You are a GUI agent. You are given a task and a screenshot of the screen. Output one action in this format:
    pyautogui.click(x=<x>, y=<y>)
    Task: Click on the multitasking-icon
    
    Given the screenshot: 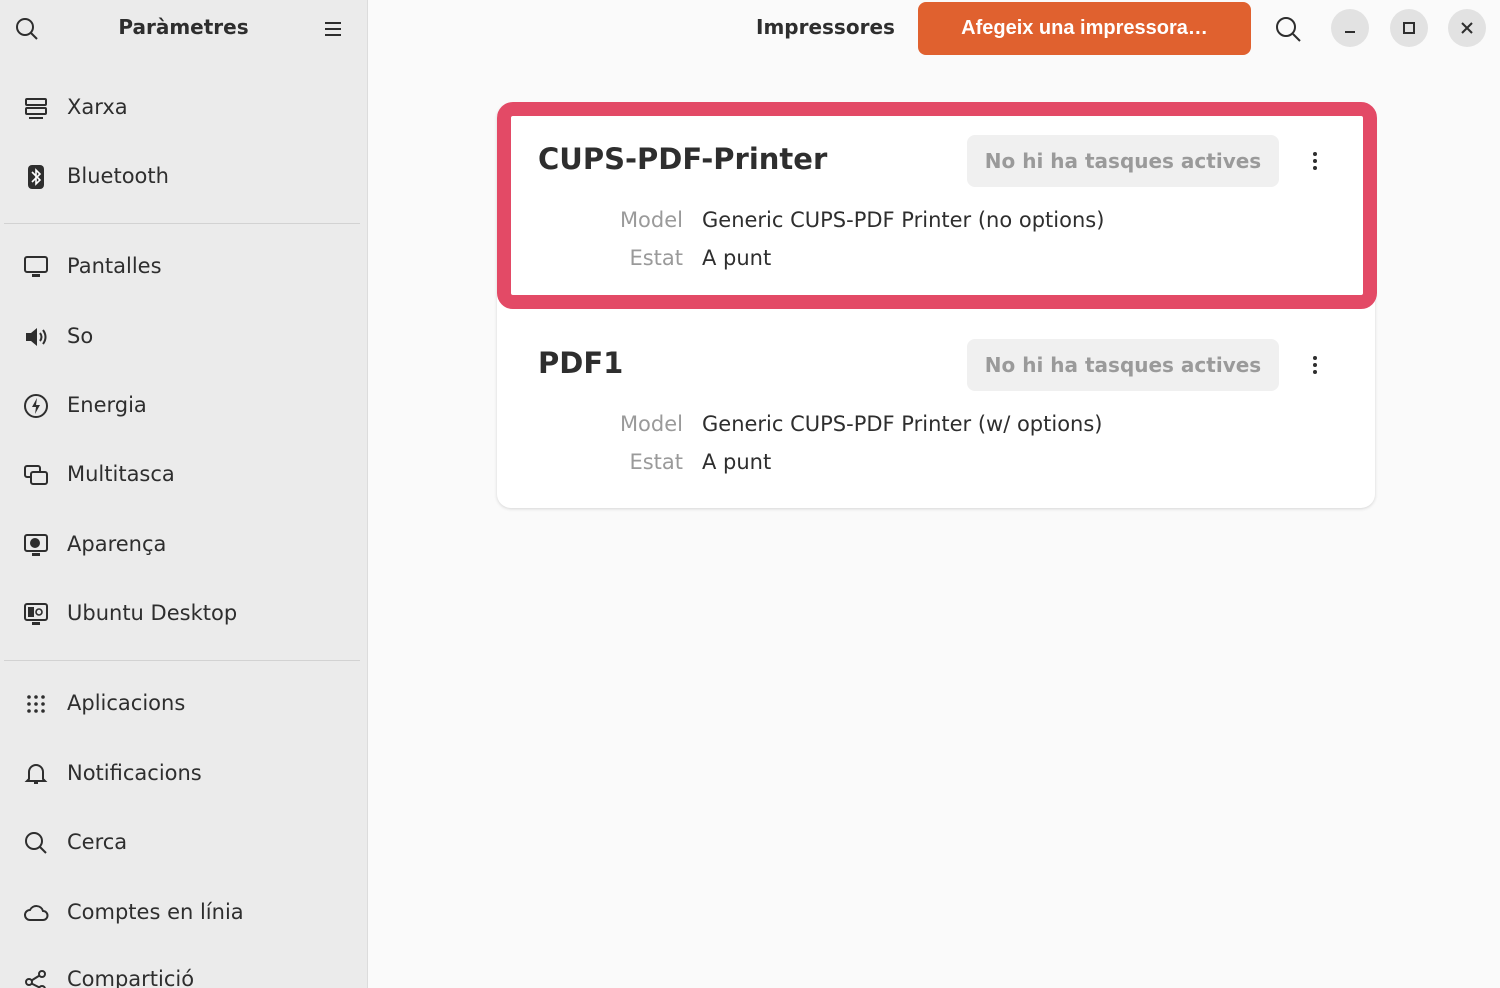 What is the action you would take?
    pyautogui.click(x=36, y=475)
    